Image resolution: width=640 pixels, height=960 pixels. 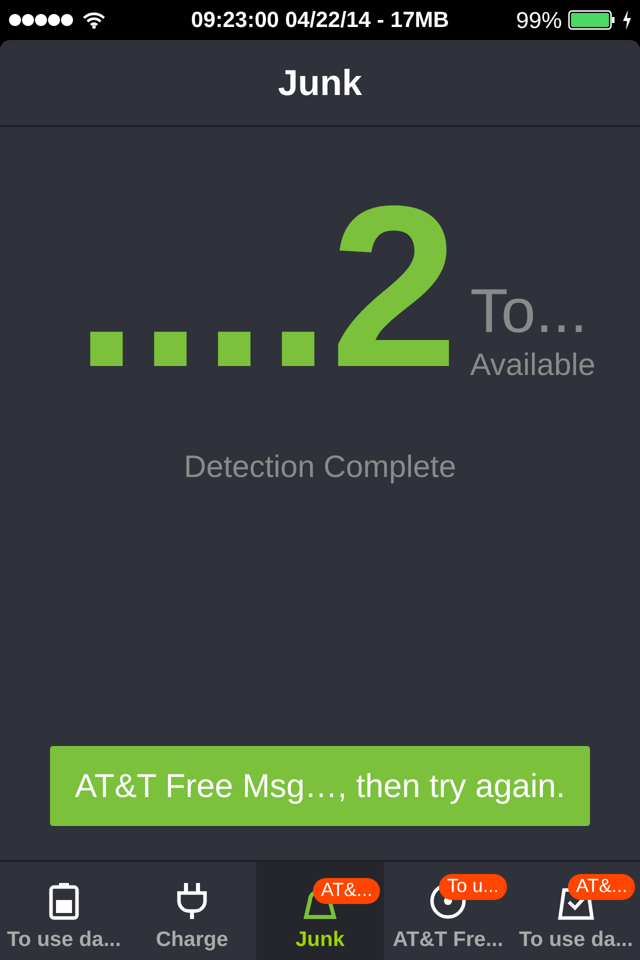 What do you see at coordinates (320, 467) in the screenshot?
I see `detection-status: Detection Complete` at bounding box center [320, 467].